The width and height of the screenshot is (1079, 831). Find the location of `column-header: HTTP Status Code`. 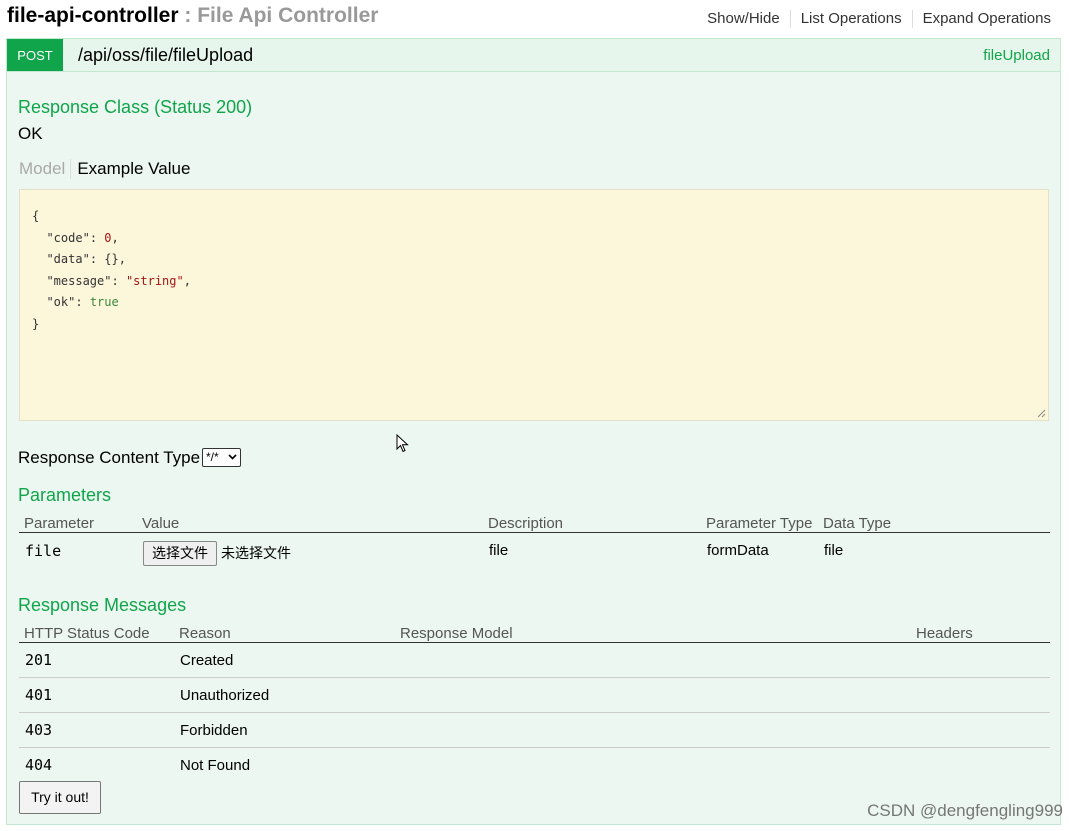

column-header: HTTP Status Code is located at coordinates (87, 633).